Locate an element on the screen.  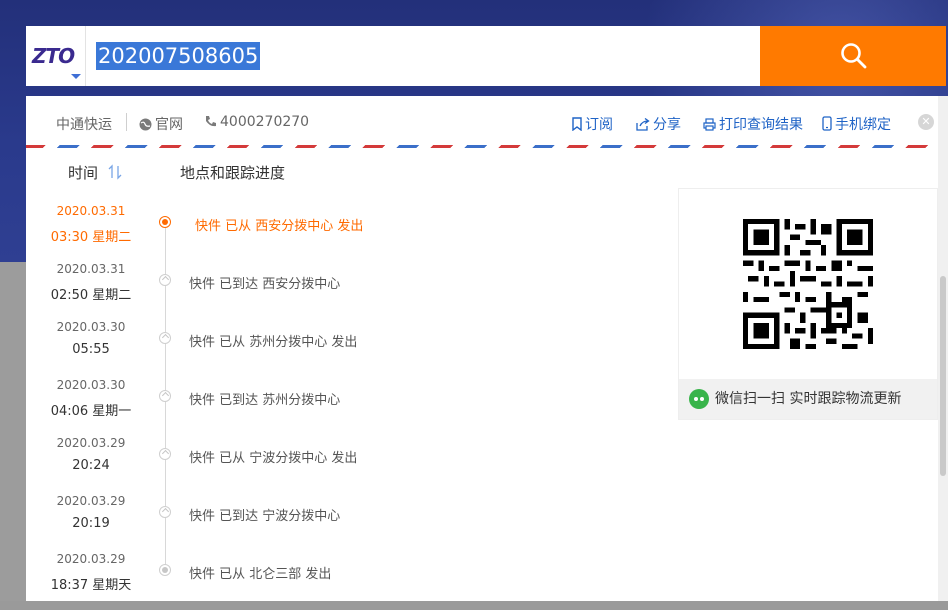
origin-dot-icon is located at coordinates (165, 570).